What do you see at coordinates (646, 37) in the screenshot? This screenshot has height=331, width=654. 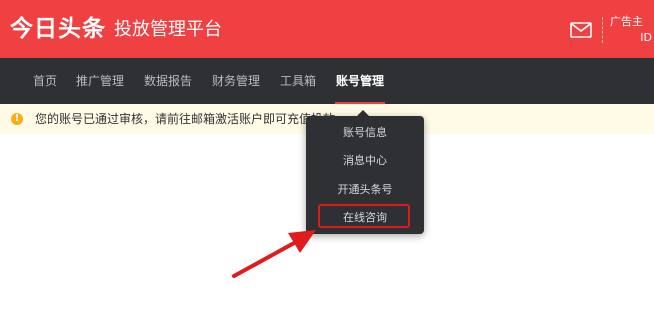 I see `account-id-label: ID` at bounding box center [646, 37].